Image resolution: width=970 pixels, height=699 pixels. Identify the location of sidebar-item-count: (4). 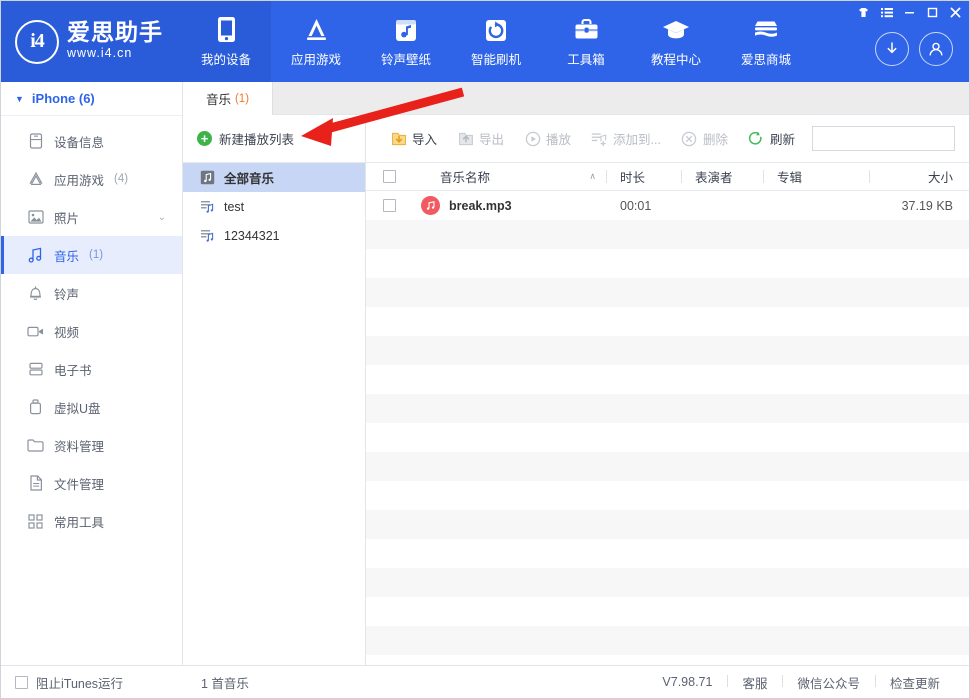
(121, 179).